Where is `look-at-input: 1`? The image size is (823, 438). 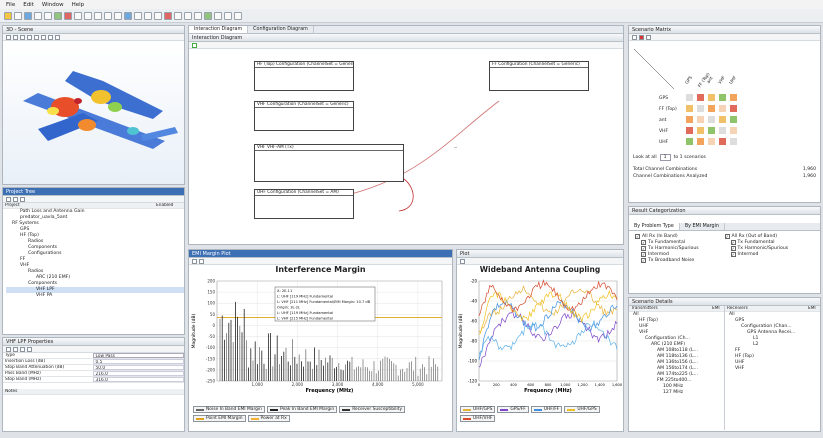 look-at-input: 1 is located at coordinates (665, 157).